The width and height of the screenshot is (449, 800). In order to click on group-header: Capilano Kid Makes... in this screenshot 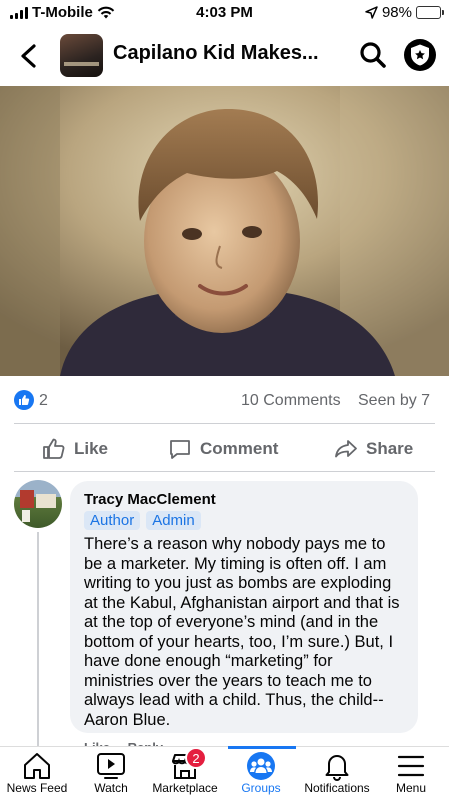, I will do `click(224, 56)`.